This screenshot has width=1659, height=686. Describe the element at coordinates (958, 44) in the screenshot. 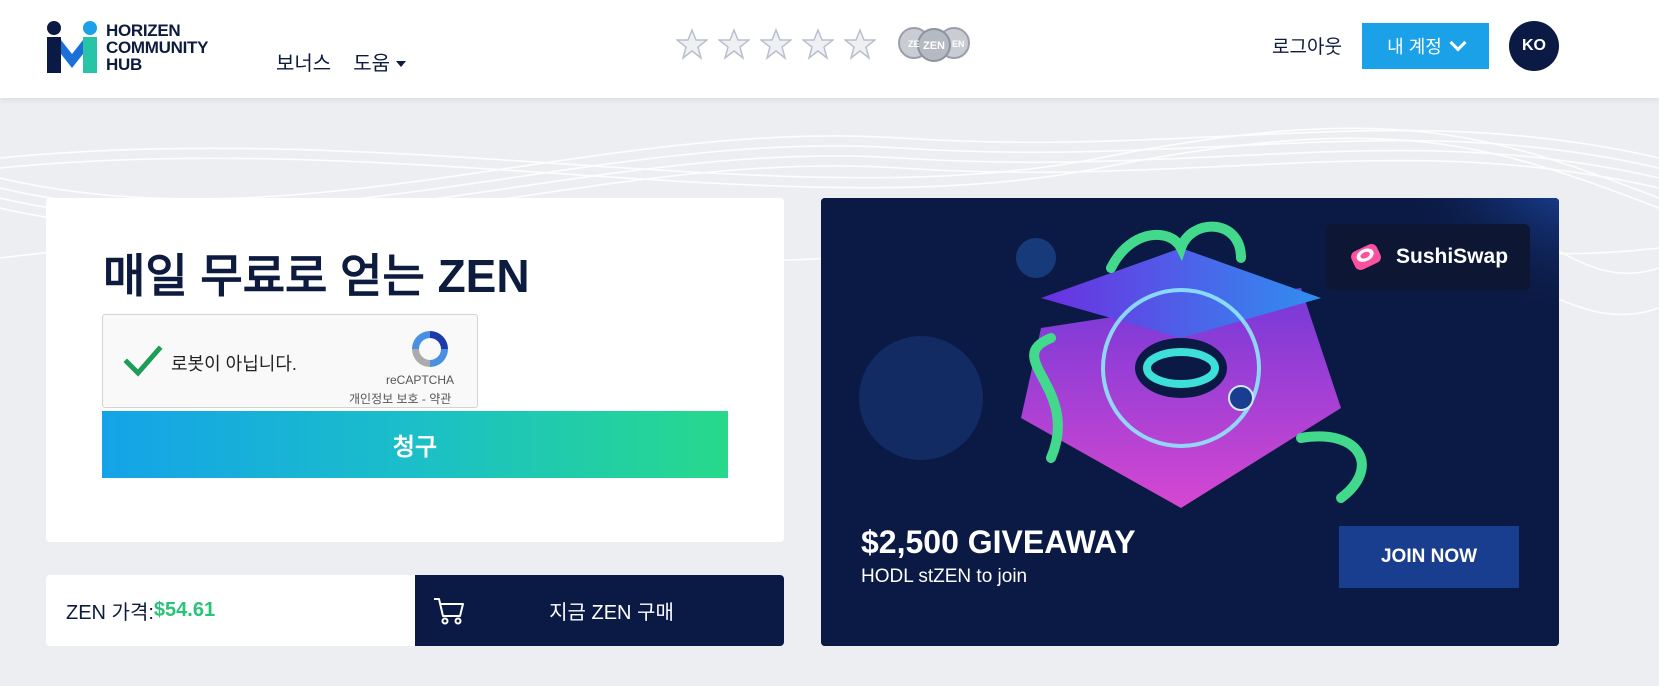

I see `svg-text: EN` at that location.